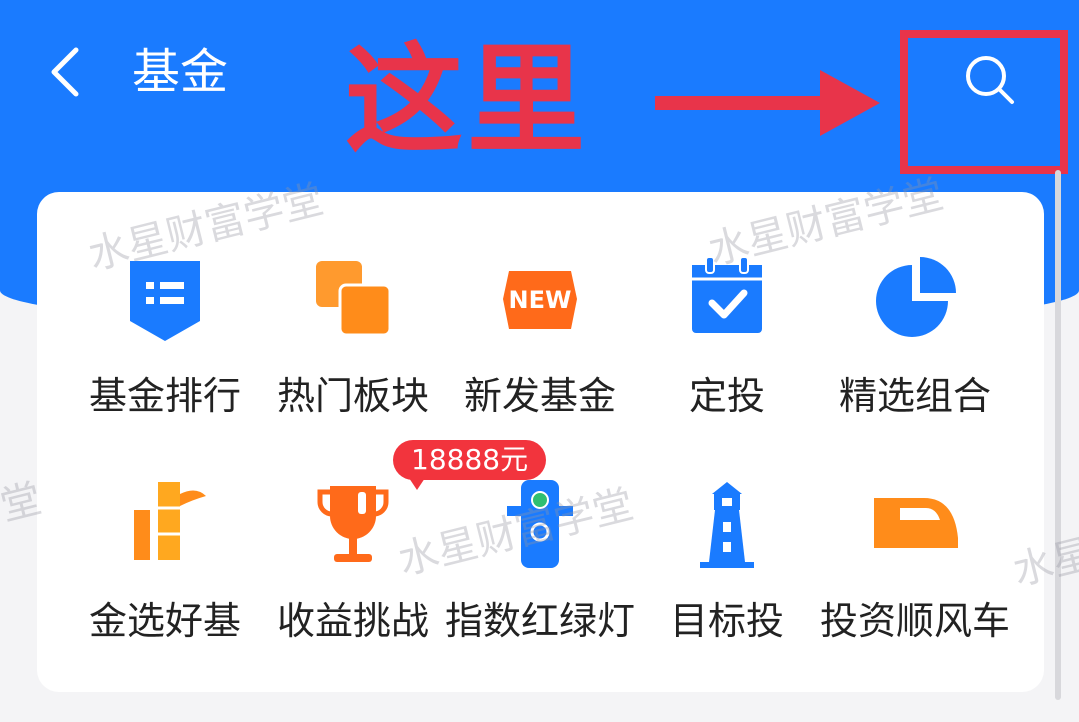 This screenshot has height=722, width=1079. Describe the element at coordinates (65, 72) in the screenshot. I see `back-arrow-icon` at that location.